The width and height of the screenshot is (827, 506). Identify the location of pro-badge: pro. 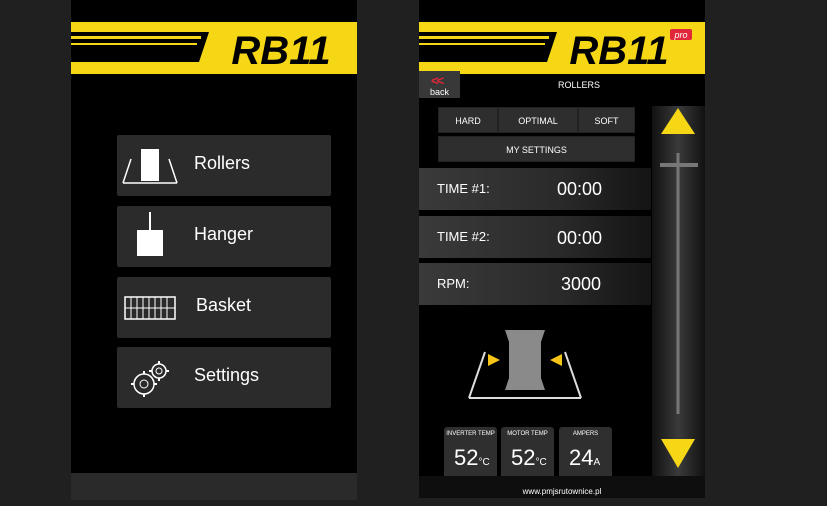
(680, 35).